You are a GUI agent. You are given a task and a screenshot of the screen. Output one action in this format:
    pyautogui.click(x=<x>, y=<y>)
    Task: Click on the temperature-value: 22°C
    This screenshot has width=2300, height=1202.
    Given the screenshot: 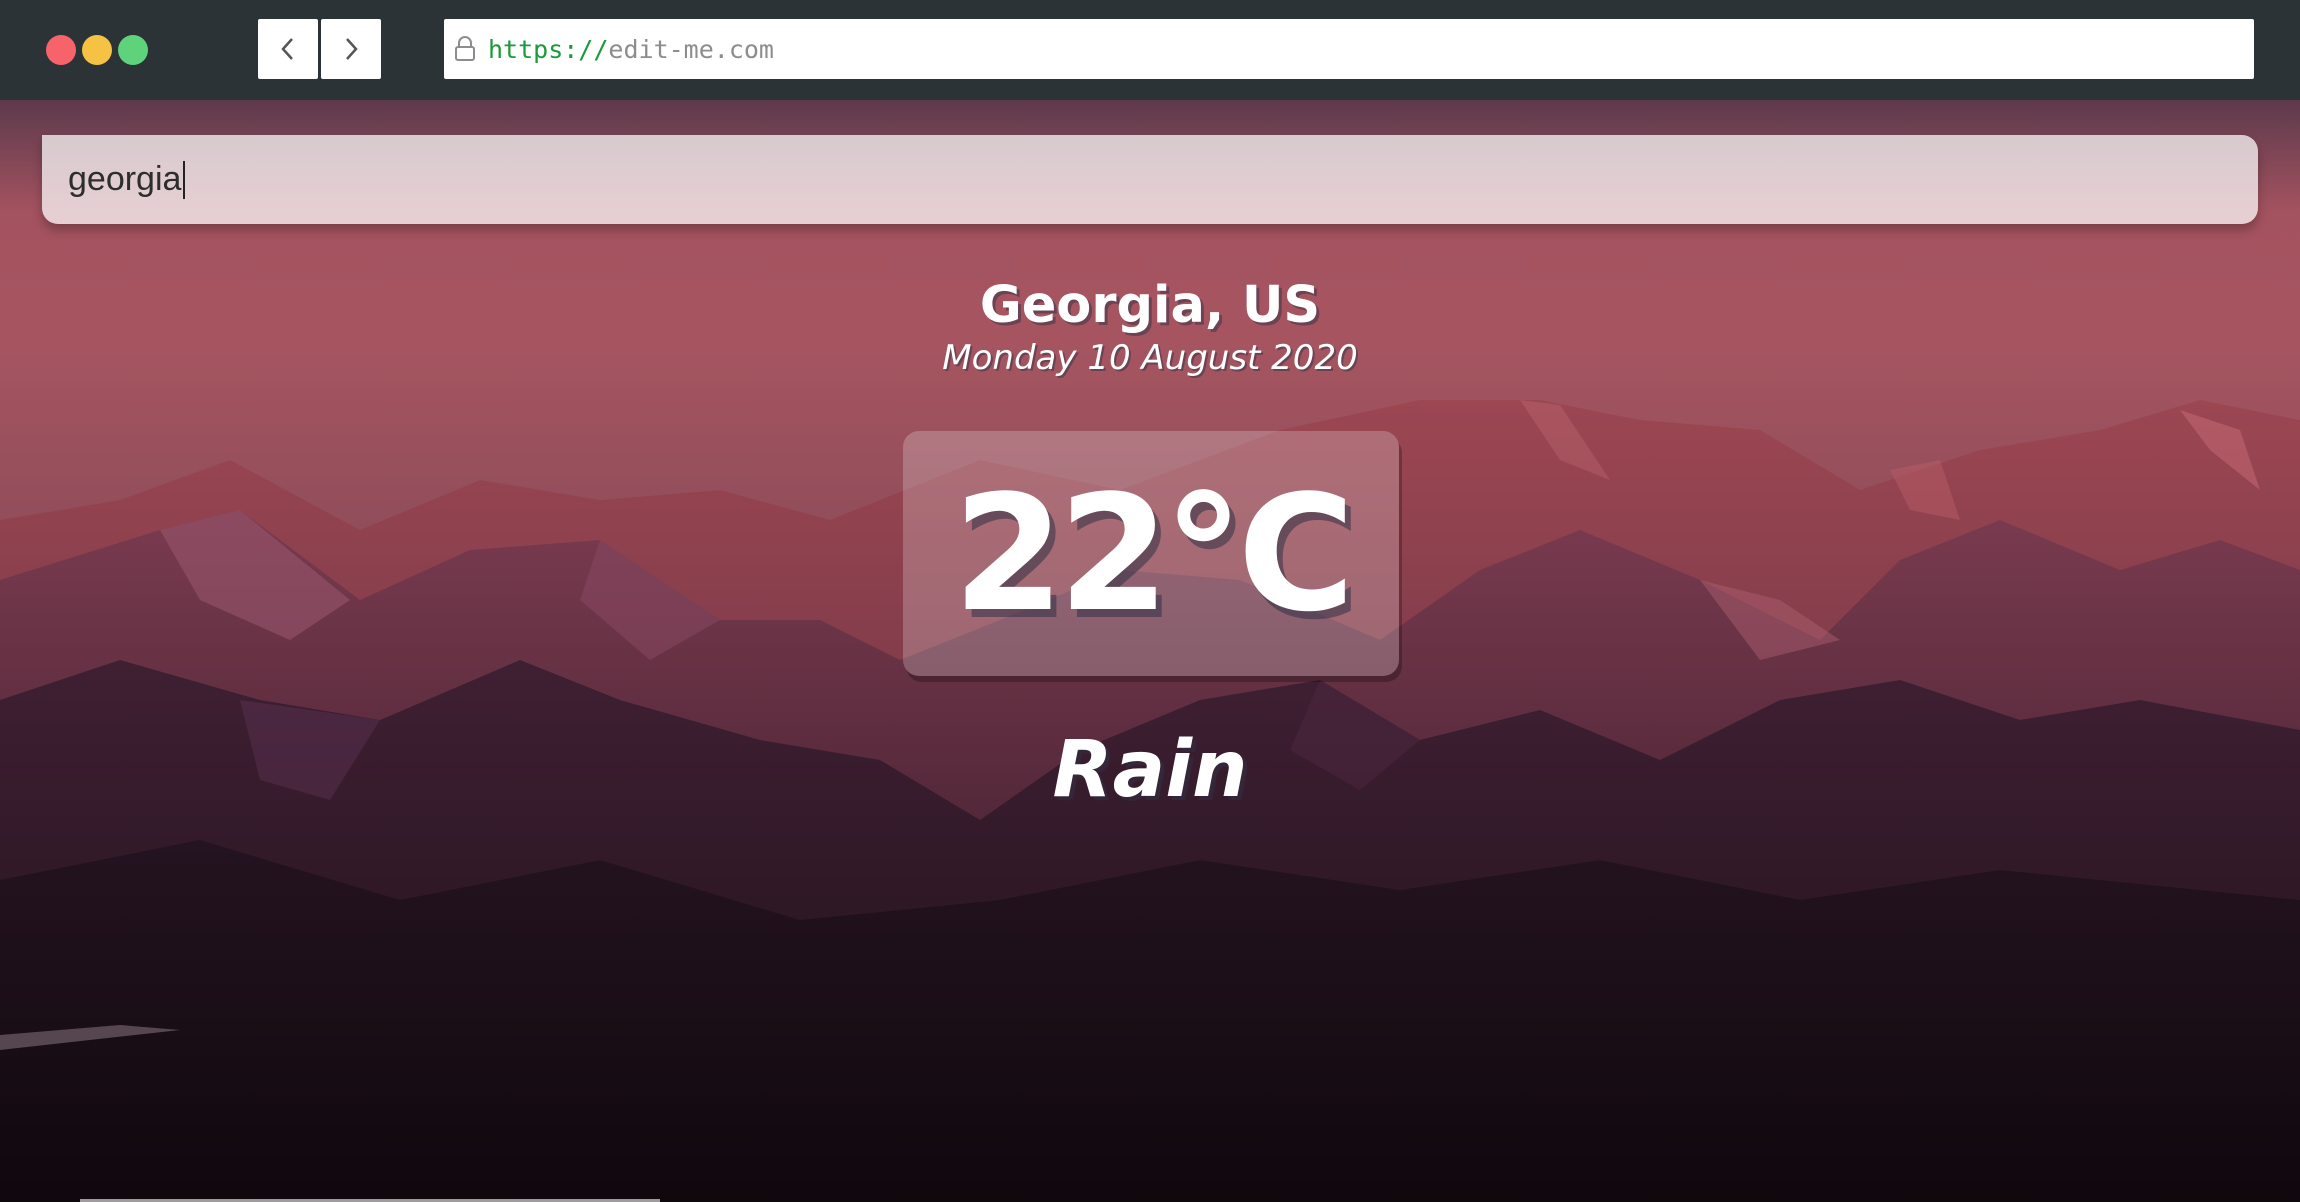 What is the action you would take?
    pyautogui.click(x=1153, y=553)
    